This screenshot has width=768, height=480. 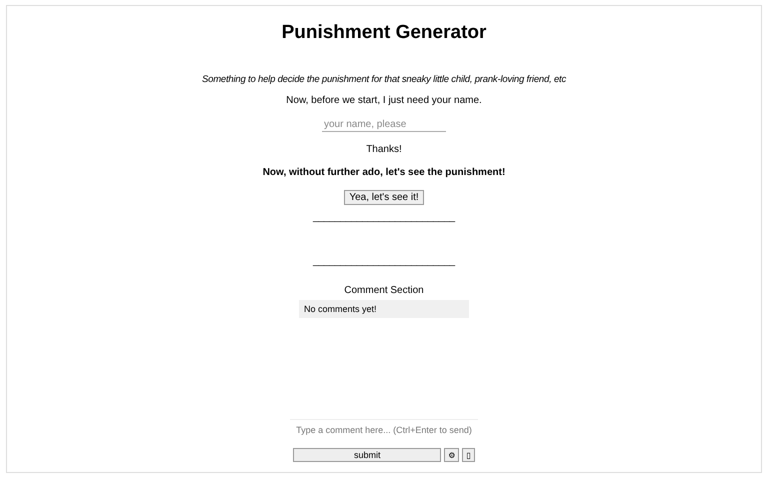 What do you see at coordinates (367, 455) in the screenshot?
I see `submit-button: submit` at bounding box center [367, 455].